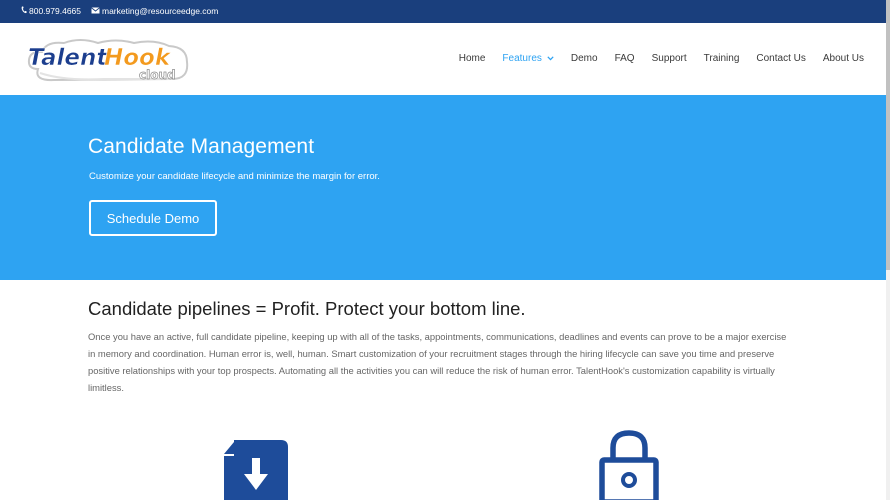 This screenshot has width=890, height=500. What do you see at coordinates (522, 58) in the screenshot?
I see `nav-features-label: Features` at bounding box center [522, 58].